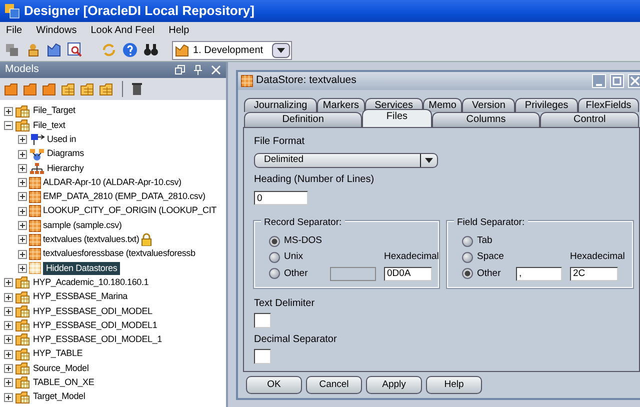  I want to click on input-field: 0D0A, so click(408, 273).